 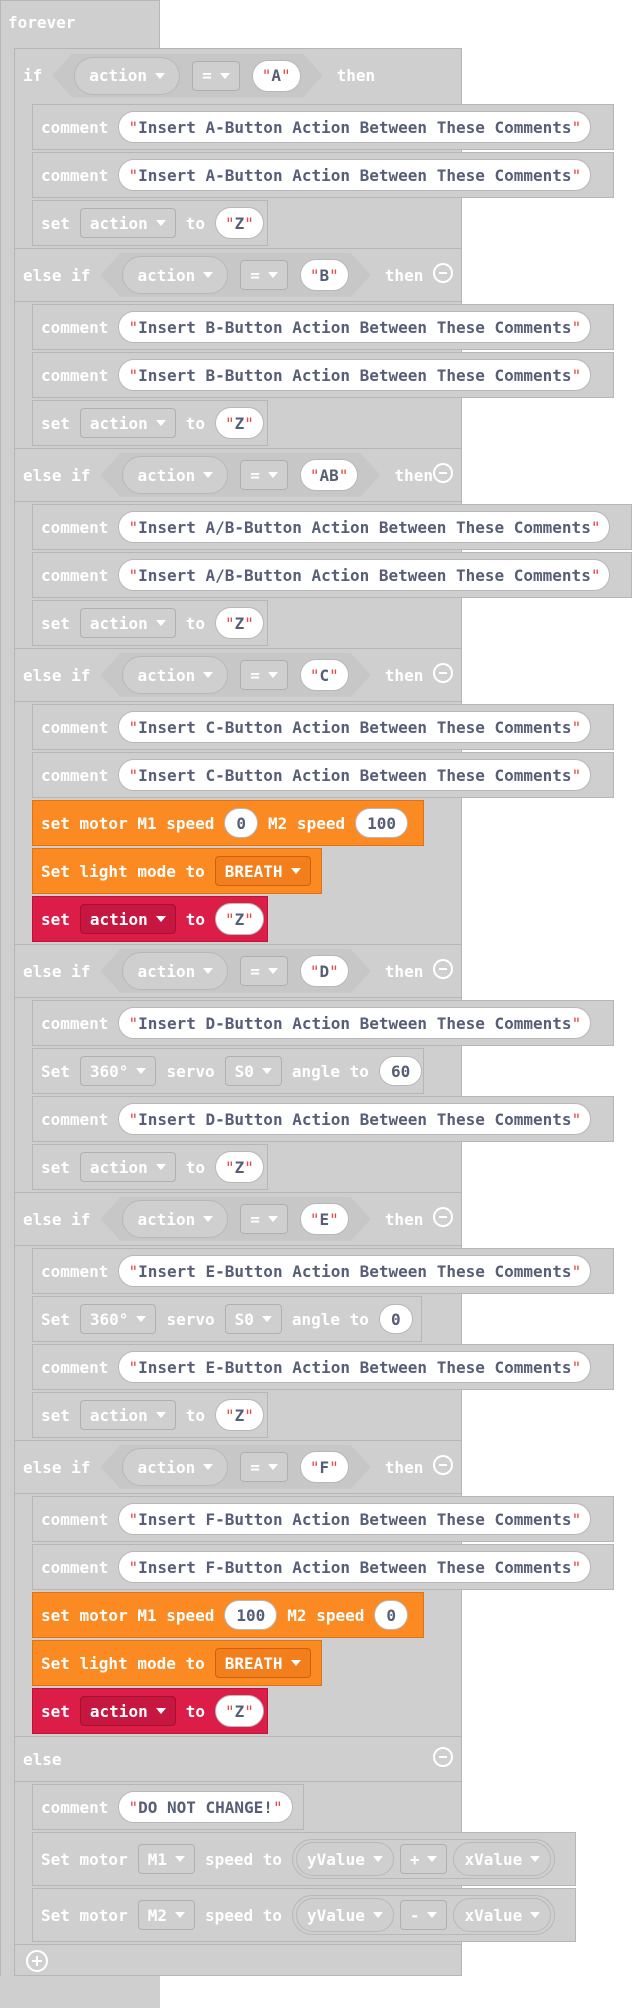 What do you see at coordinates (424, 1915) in the screenshot?
I see `math-expression: yValue - xValue` at bounding box center [424, 1915].